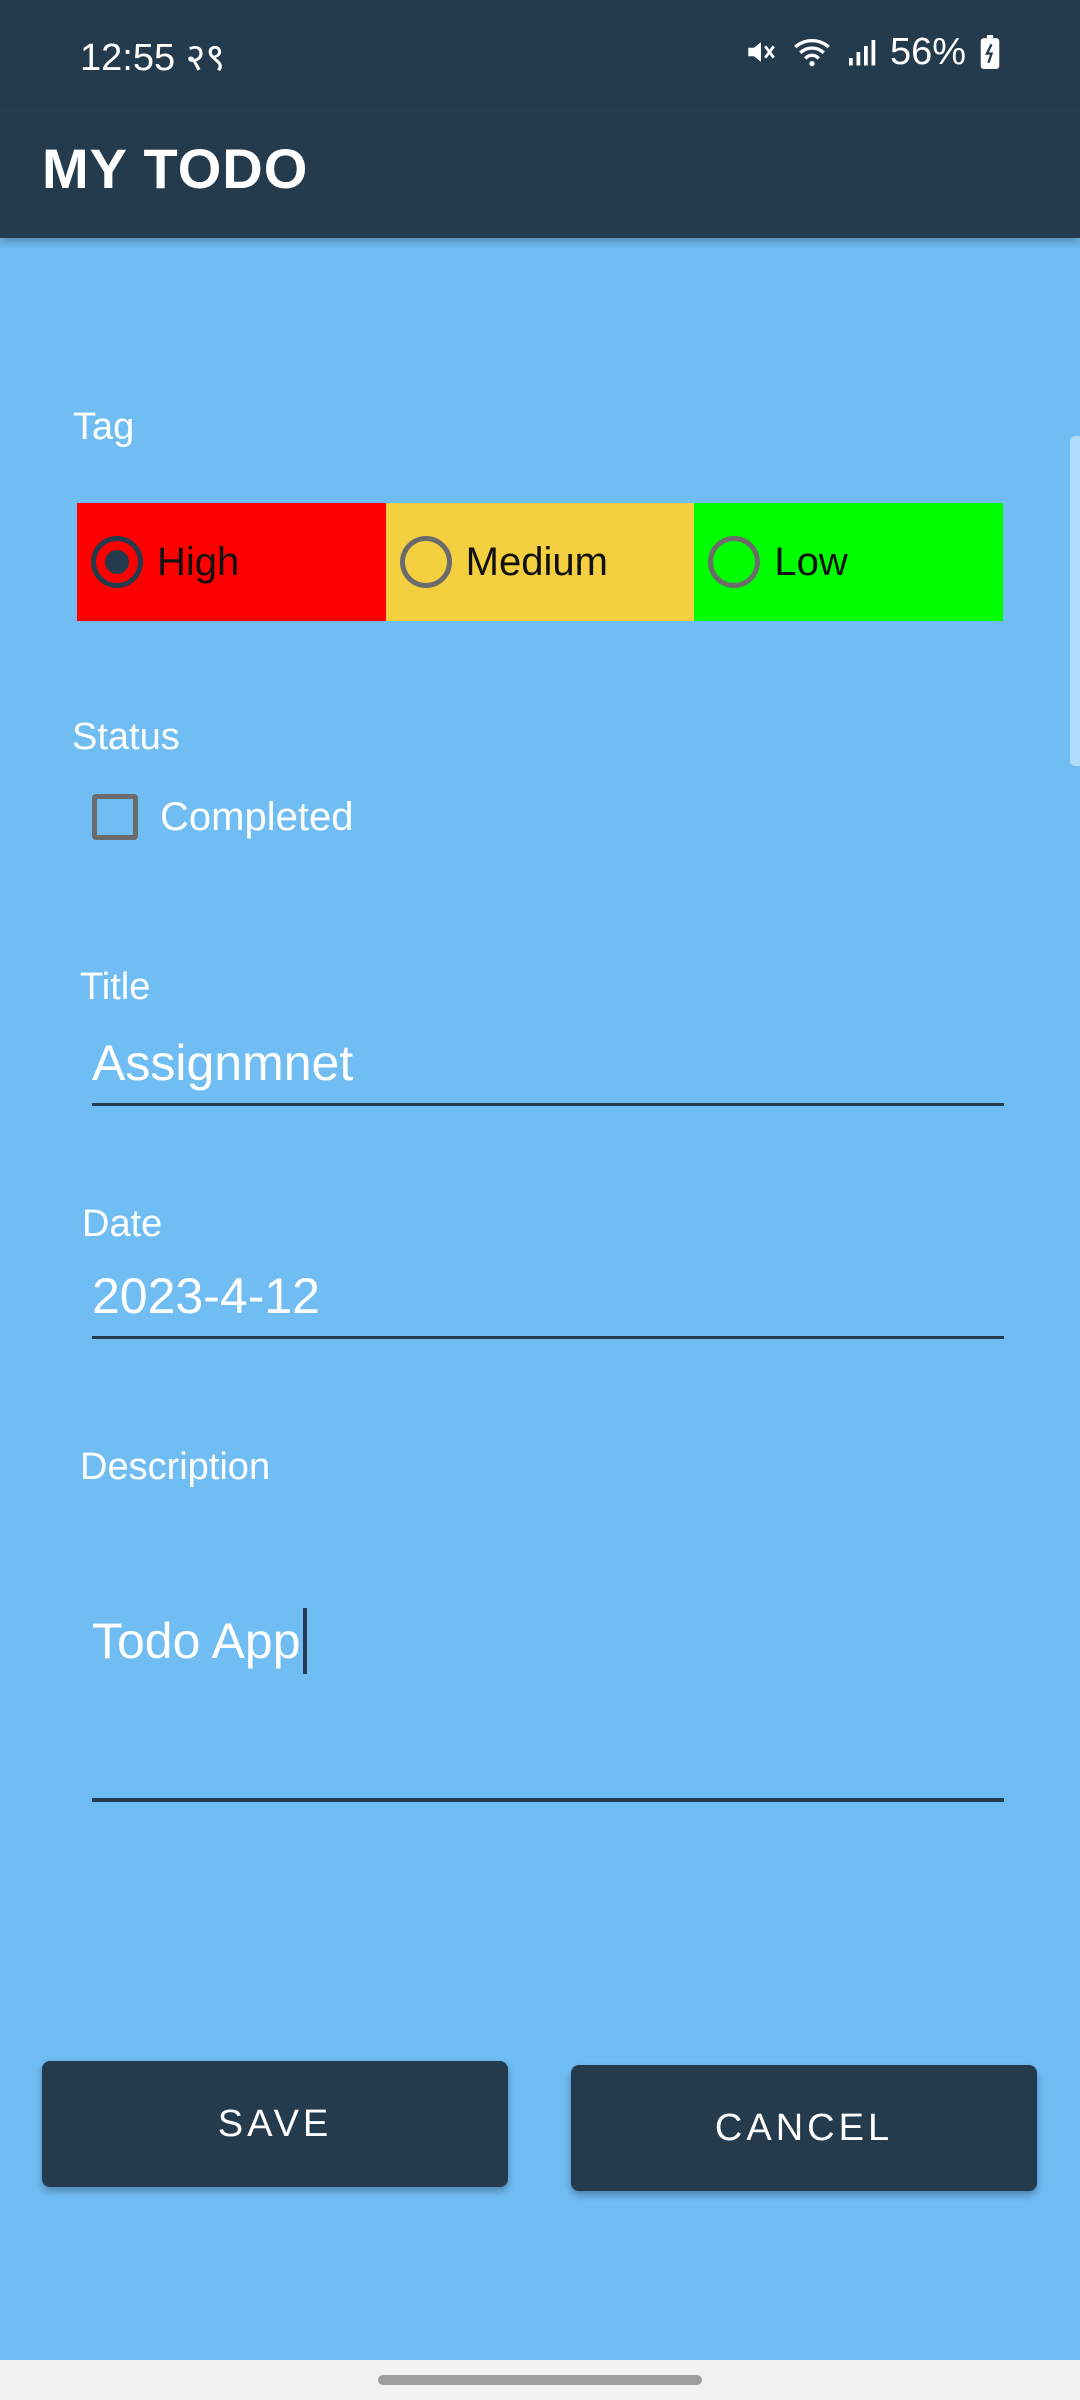  What do you see at coordinates (128, 58) in the screenshot?
I see `status-time-text: 12:55` at bounding box center [128, 58].